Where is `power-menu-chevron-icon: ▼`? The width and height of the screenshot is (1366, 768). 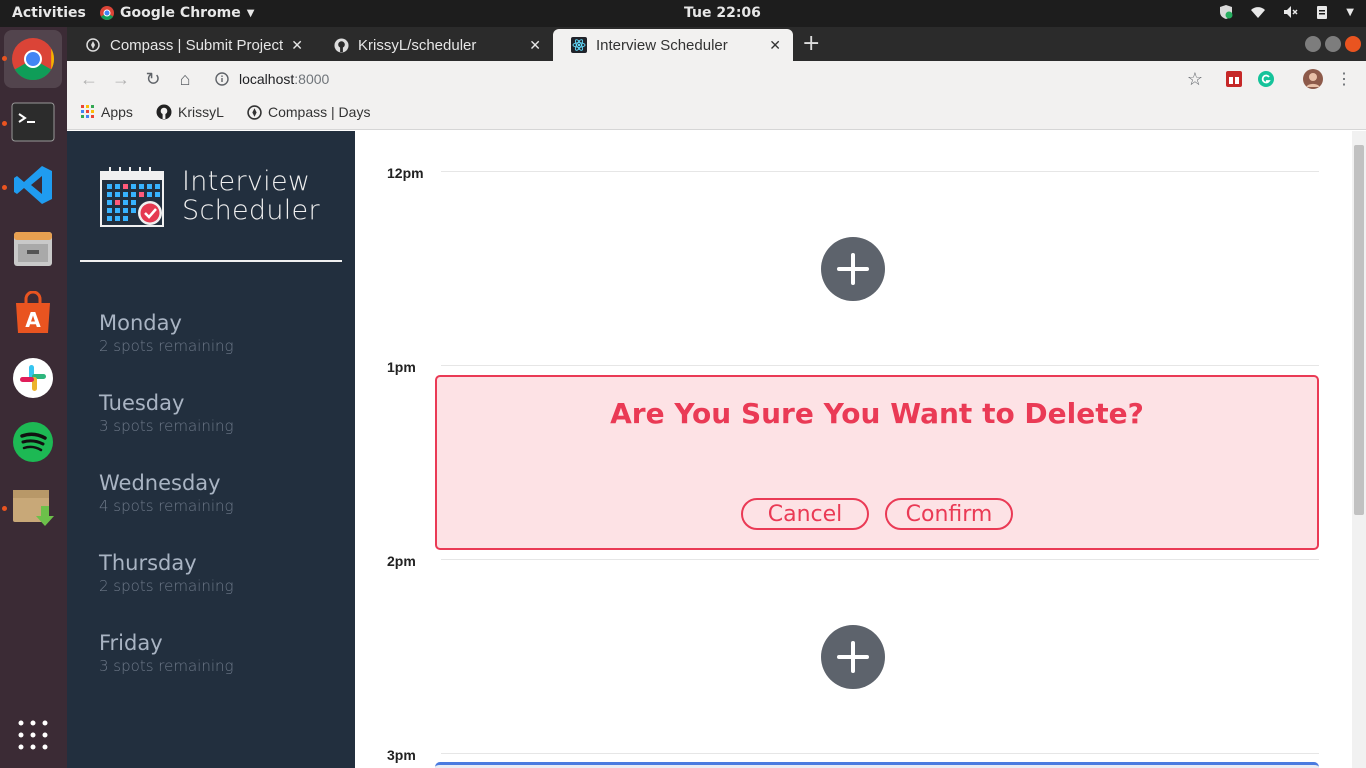
power-menu-chevron-icon: ▼ is located at coordinates (1350, 12).